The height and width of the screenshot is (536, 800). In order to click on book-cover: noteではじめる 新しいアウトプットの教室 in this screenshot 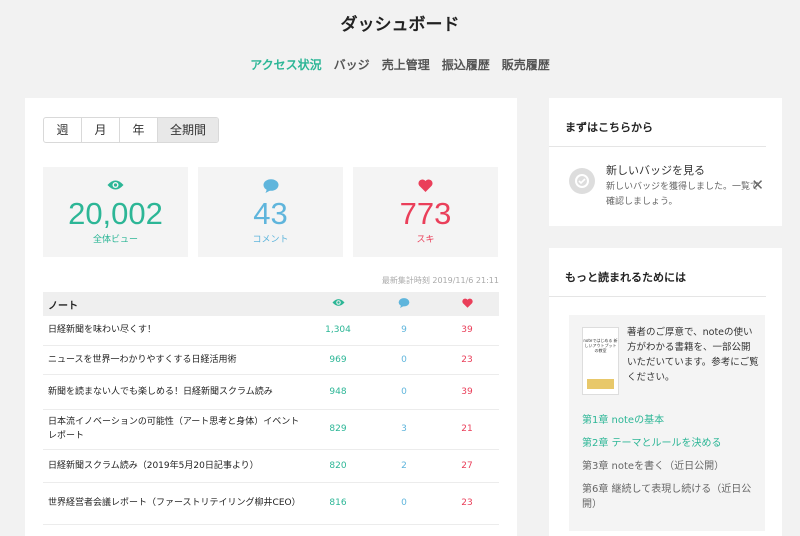, I will do `click(600, 361)`.